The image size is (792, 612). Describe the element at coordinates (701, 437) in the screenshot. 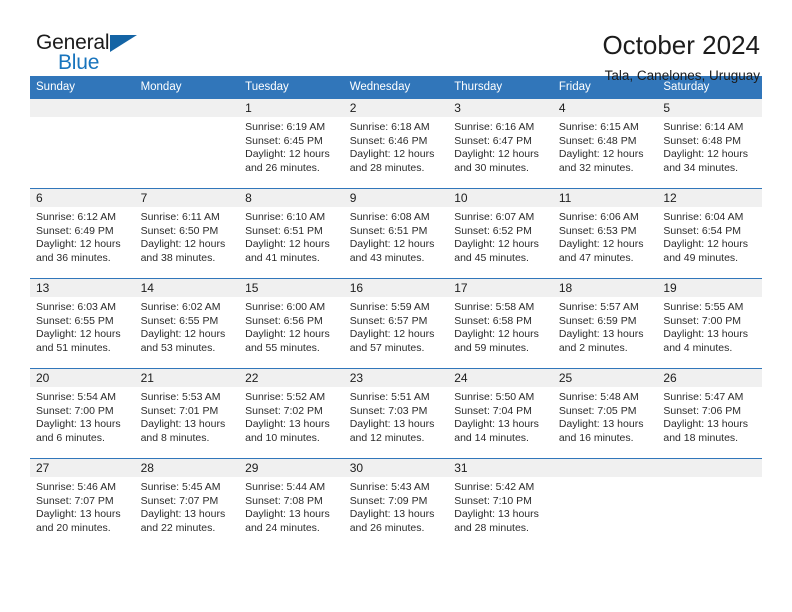

I see `daylight-text-line2: and 18 minutes.` at that location.